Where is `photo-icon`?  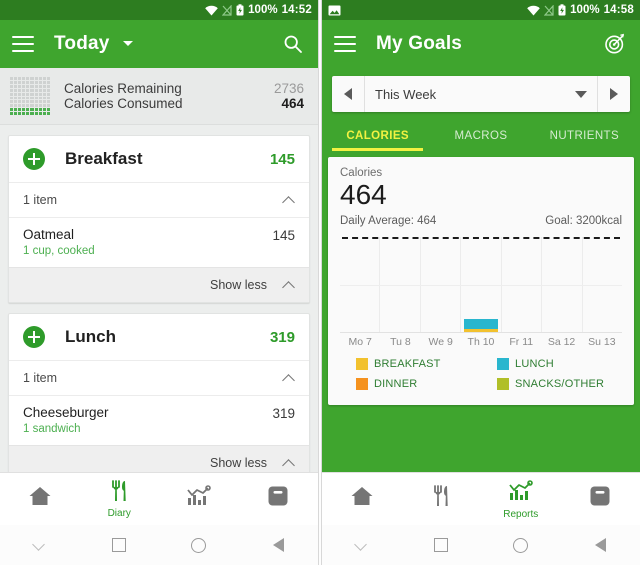
photo-icon is located at coordinates (334, 10).